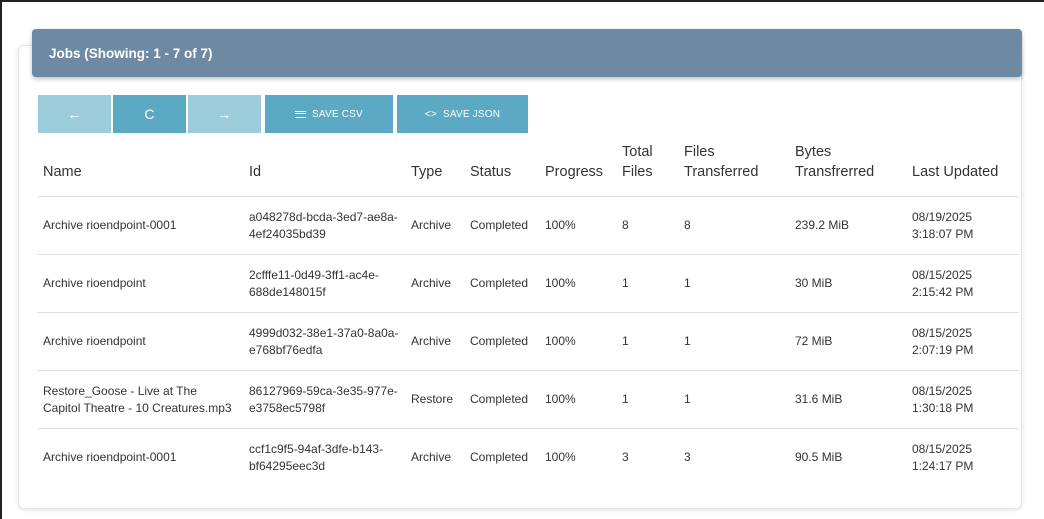  What do you see at coordinates (324, 169) in the screenshot?
I see `column-header-id: Id` at bounding box center [324, 169].